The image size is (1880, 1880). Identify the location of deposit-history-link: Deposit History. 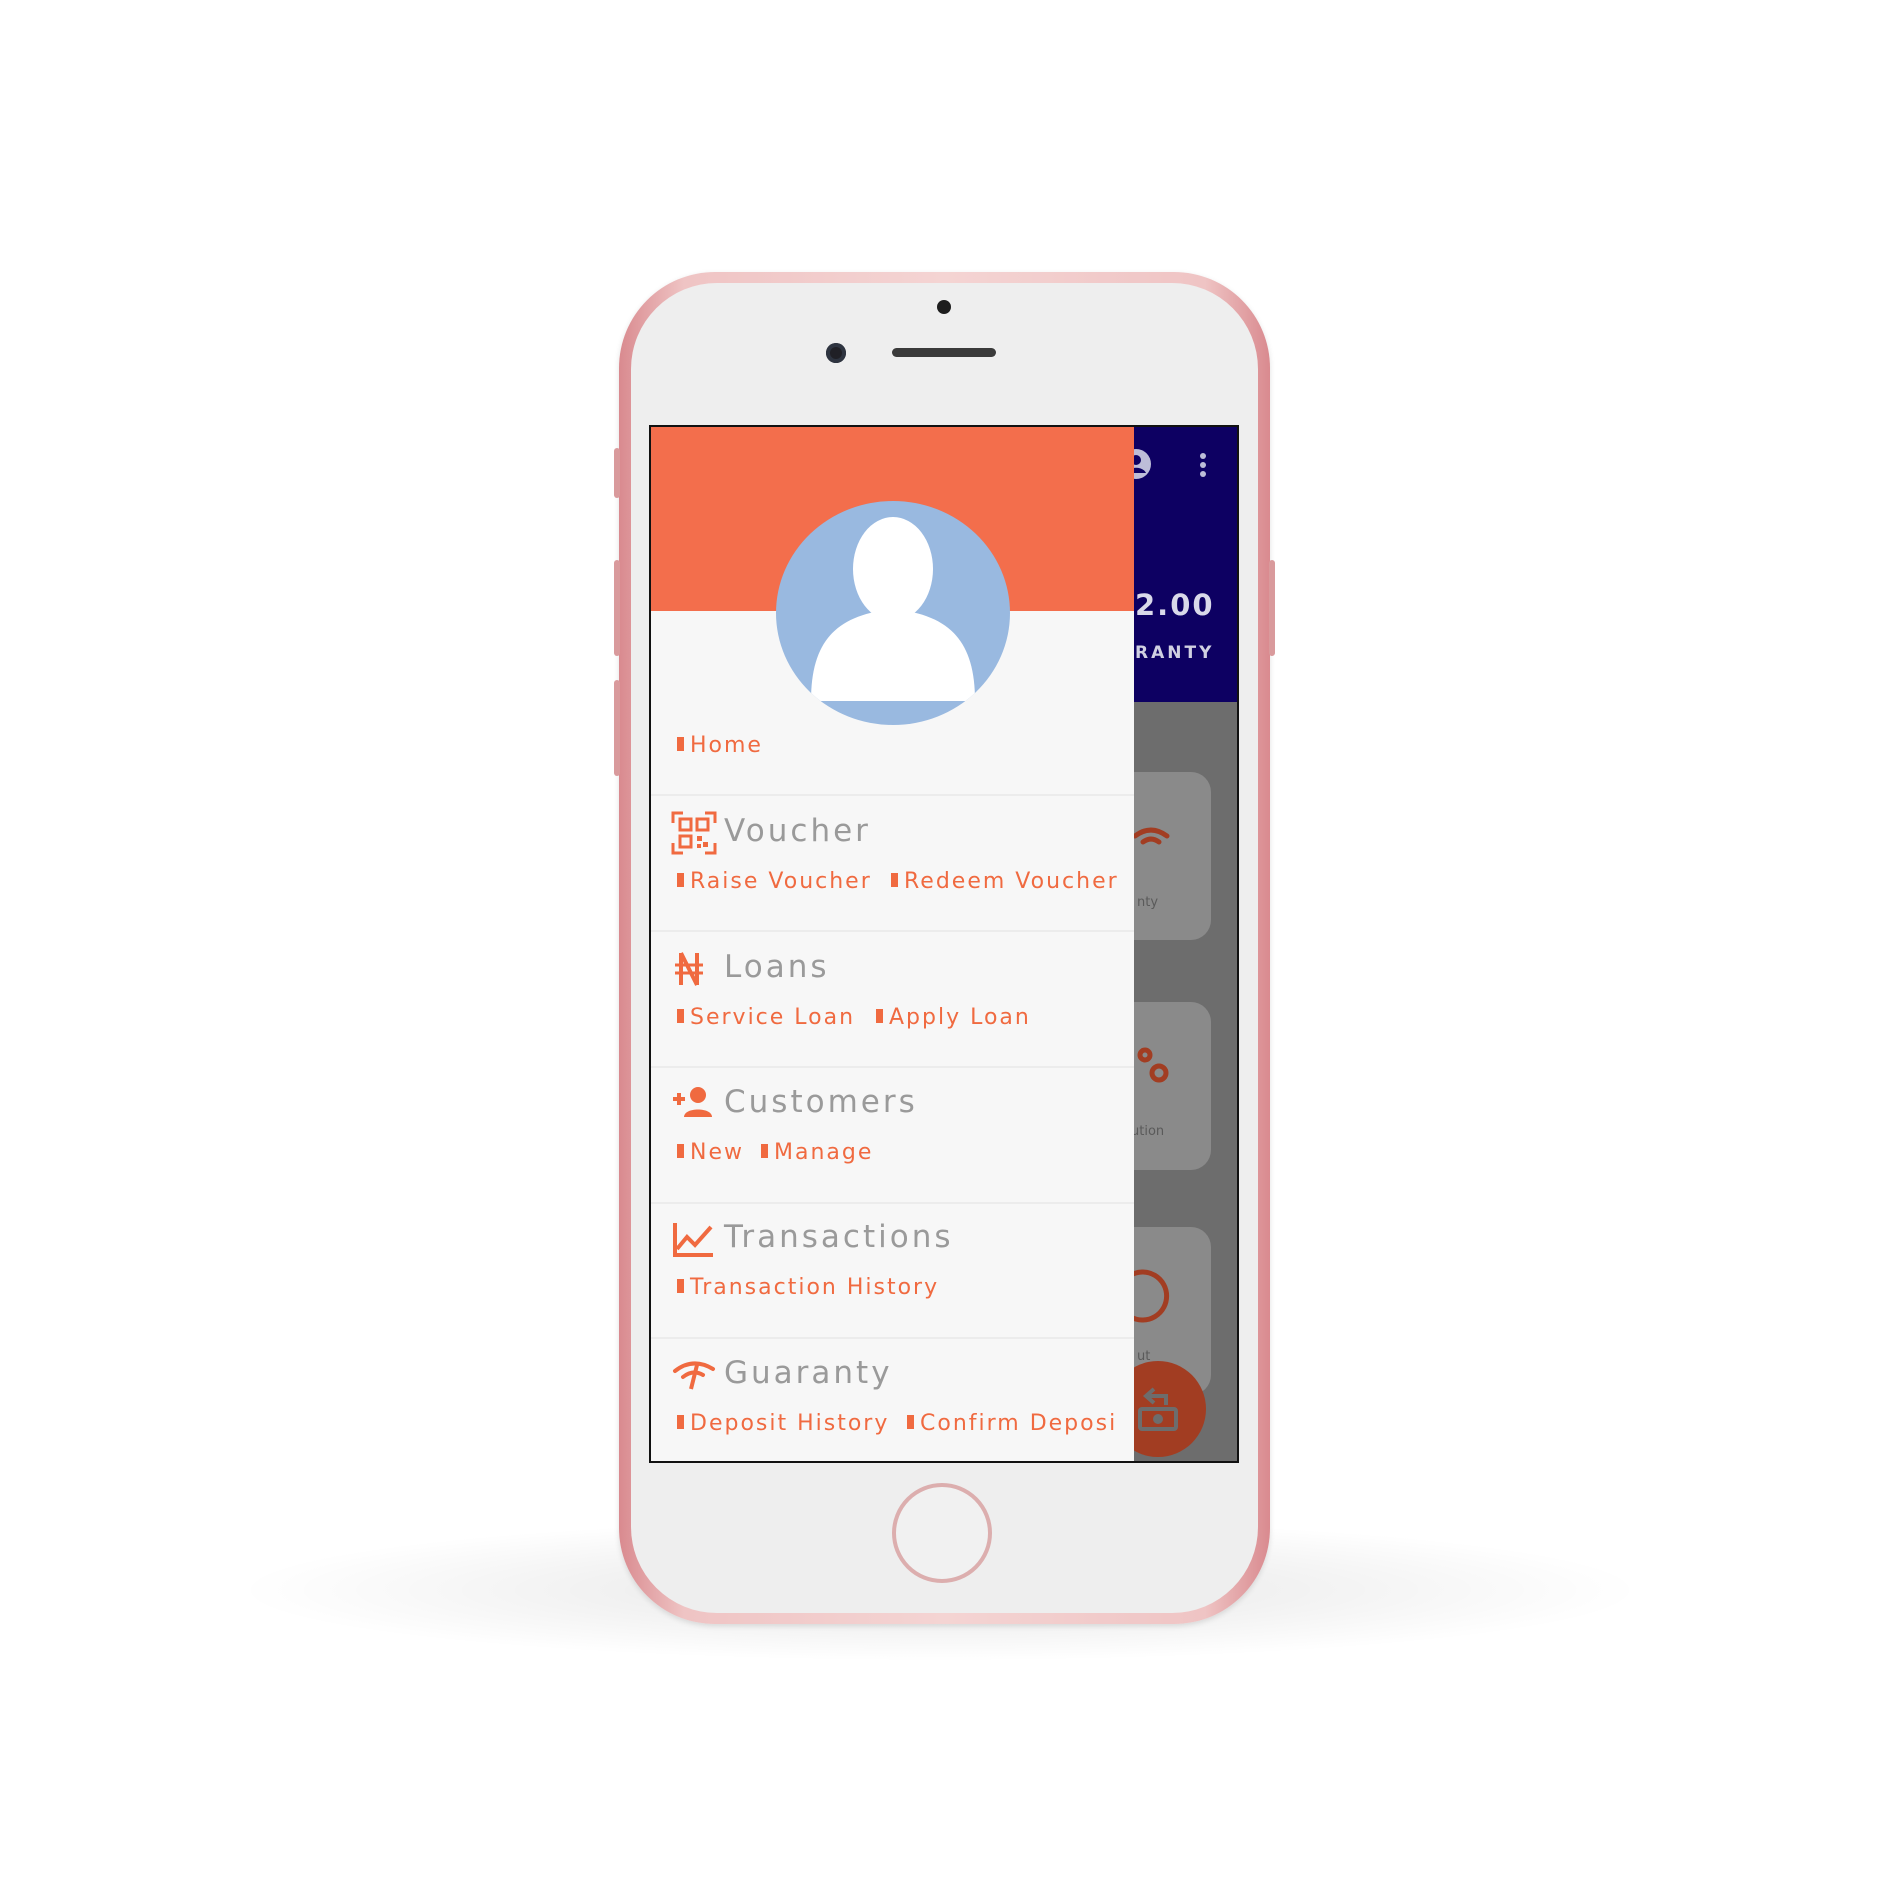
(783, 1423).